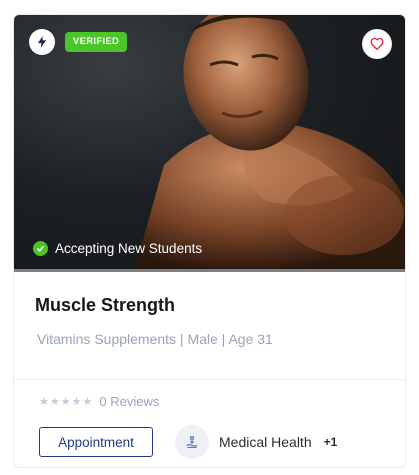 The height and width of the screenshot is (475, 419). What do you see at coordinates (192, 442) in the screenshot?
I see `health-icon` at bounding box center [192, 442].